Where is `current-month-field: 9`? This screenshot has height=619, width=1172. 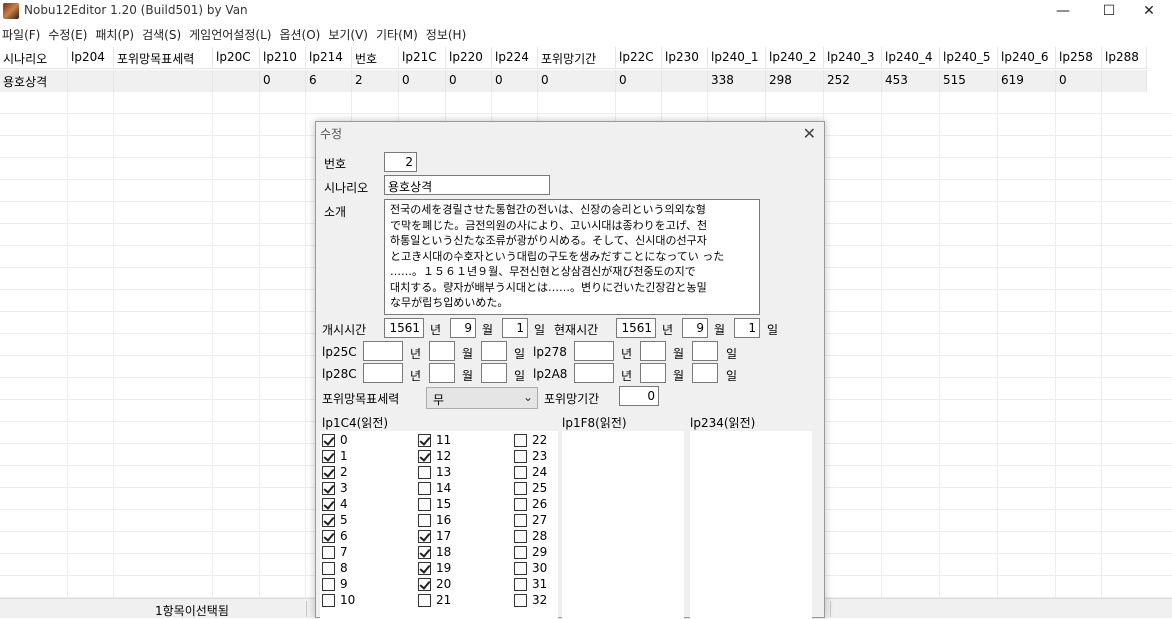
current-month-field: 9 is located at coordinates (695, 328).